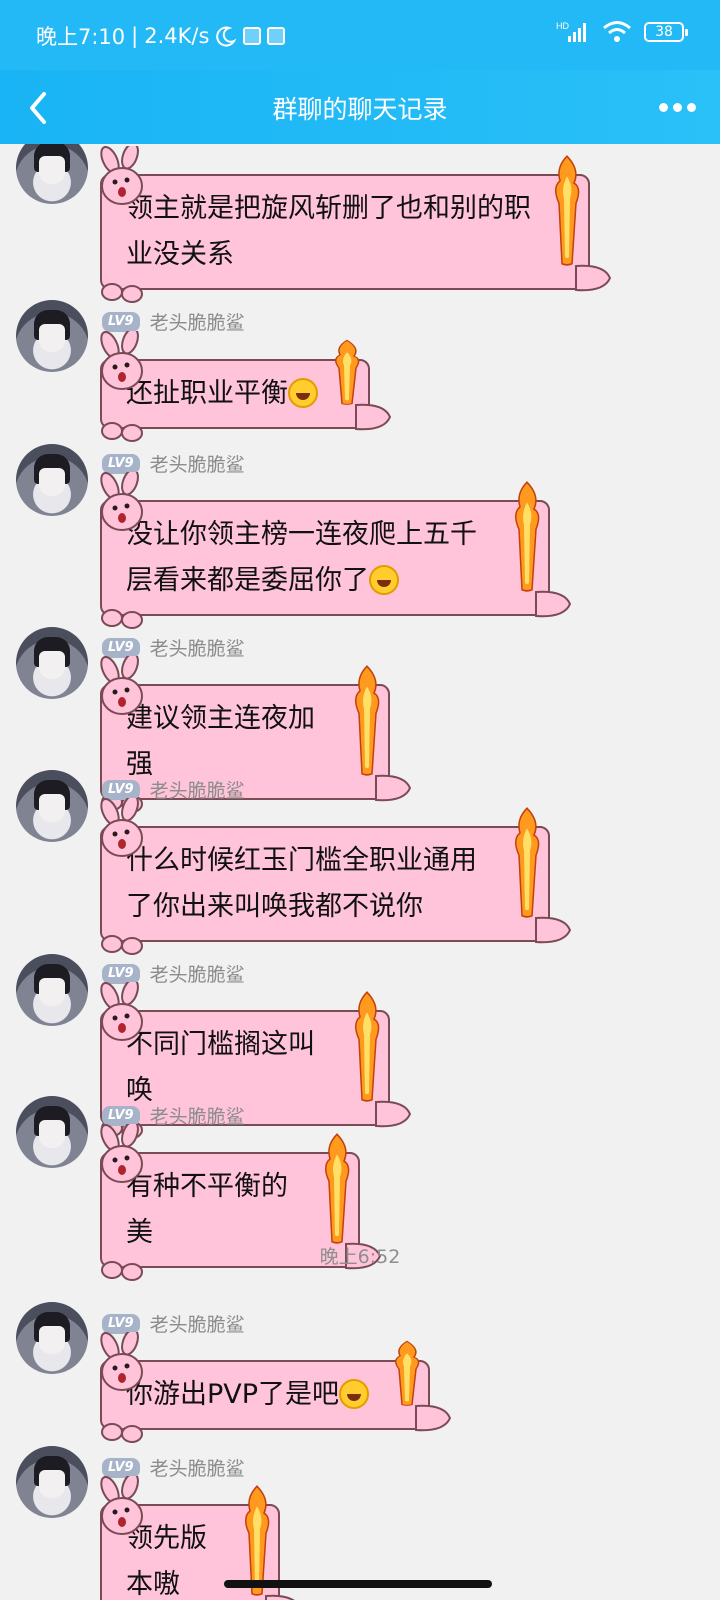 This screenshot has width=720, height=1600. What do you see at coordinates (358, 1584) in the screenshot?
I see `home-indicator` at bounding box center [358, 1584].